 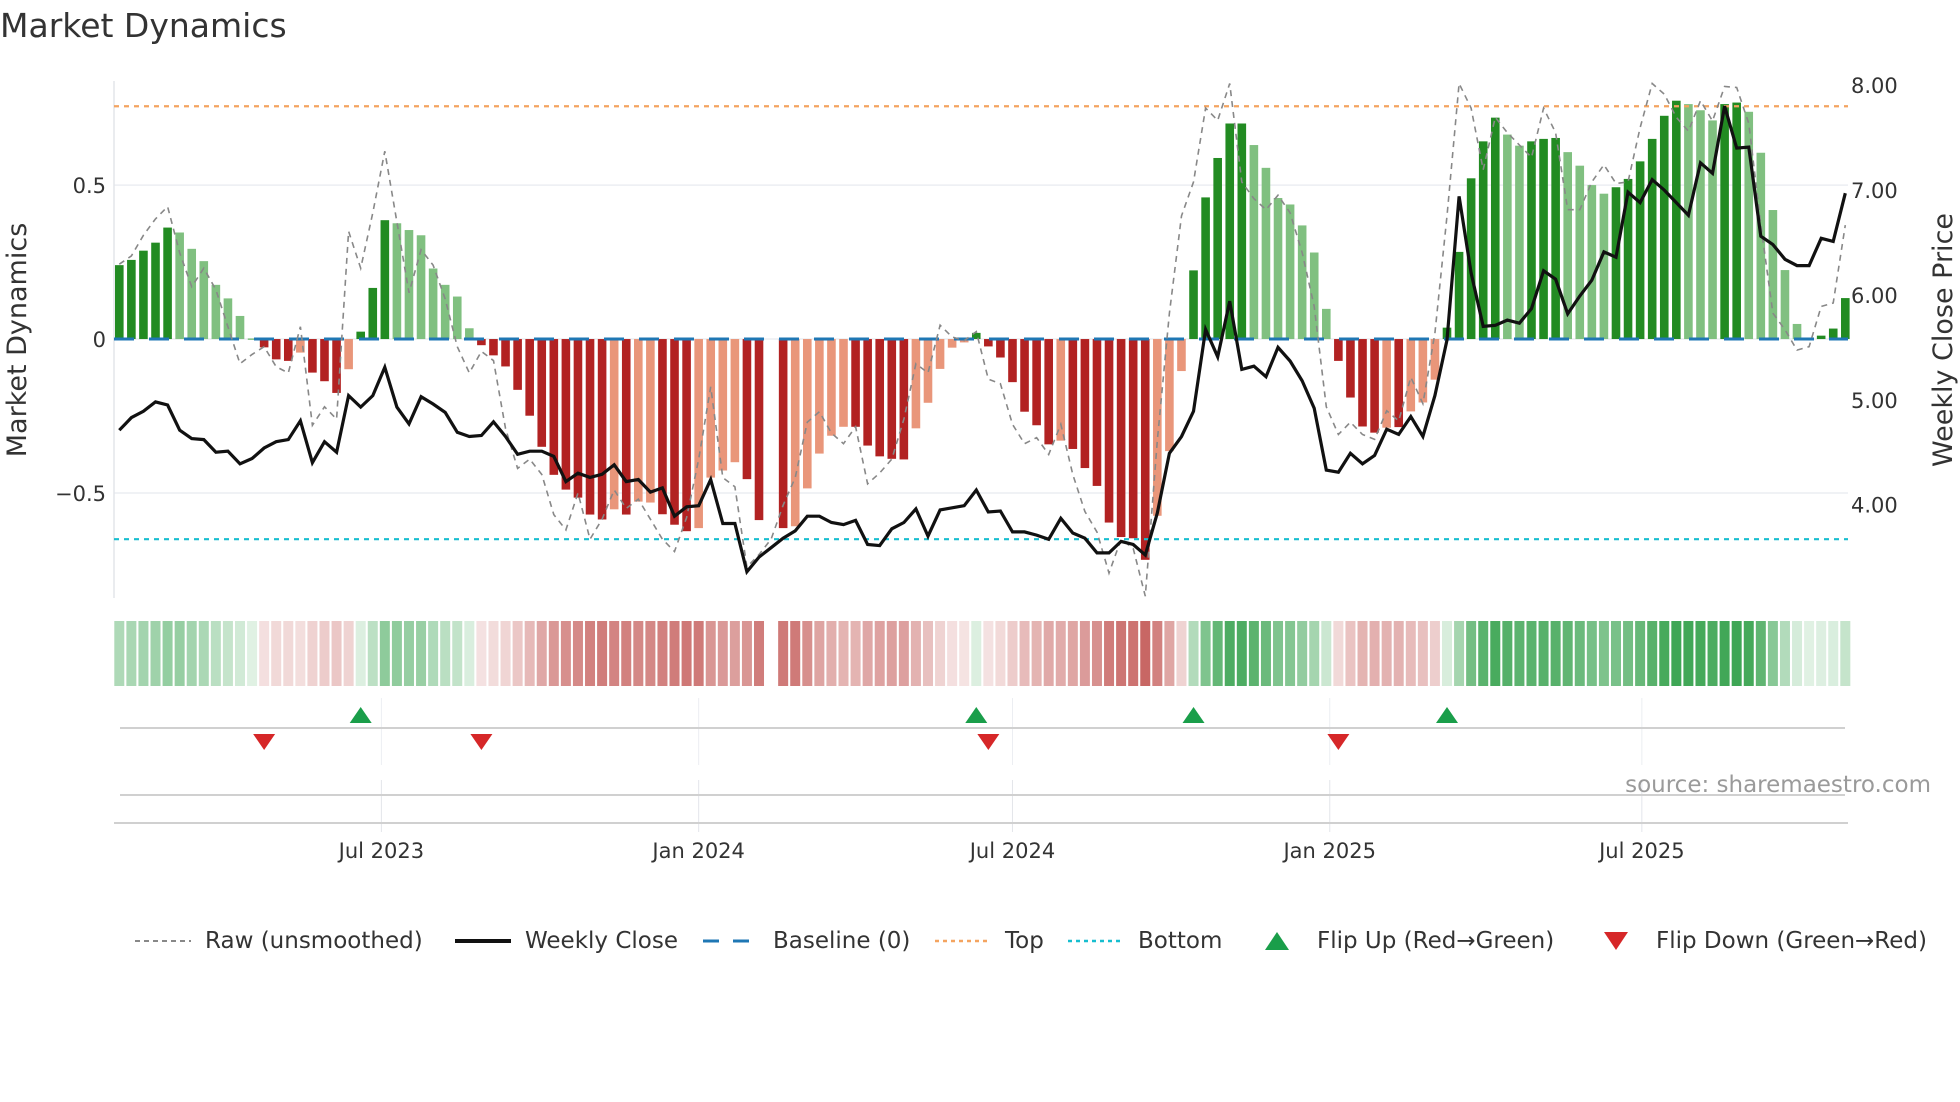 What do you see at coordinates (380, 851) in the screenshot?
I see `x-tick-label: Jul 2023` at bounding box center [380, 851].